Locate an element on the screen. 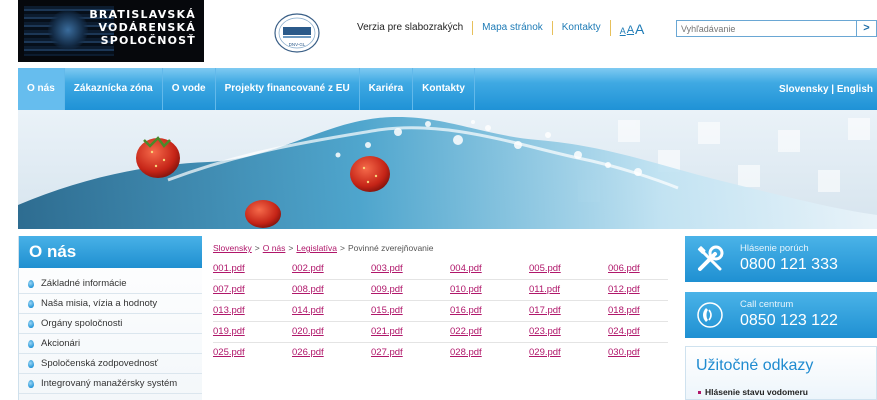  tools-icon is located at coordinates (710, 258).